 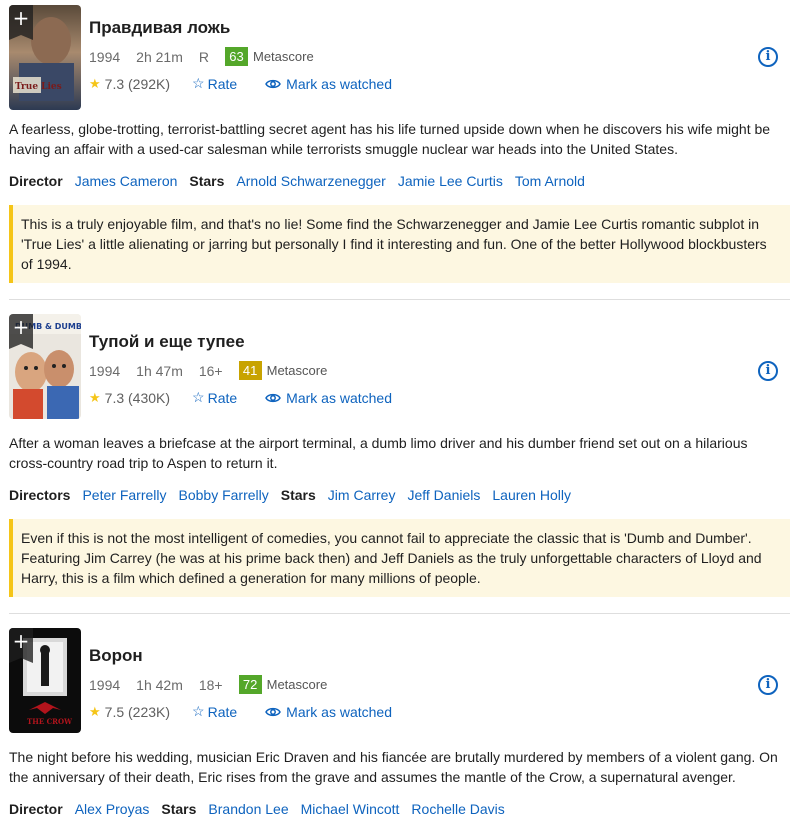 What do you see at coordinates (49, 721) in the screenshot?
I see `poster-text: THE CROW` at bounding box center [49, 721].